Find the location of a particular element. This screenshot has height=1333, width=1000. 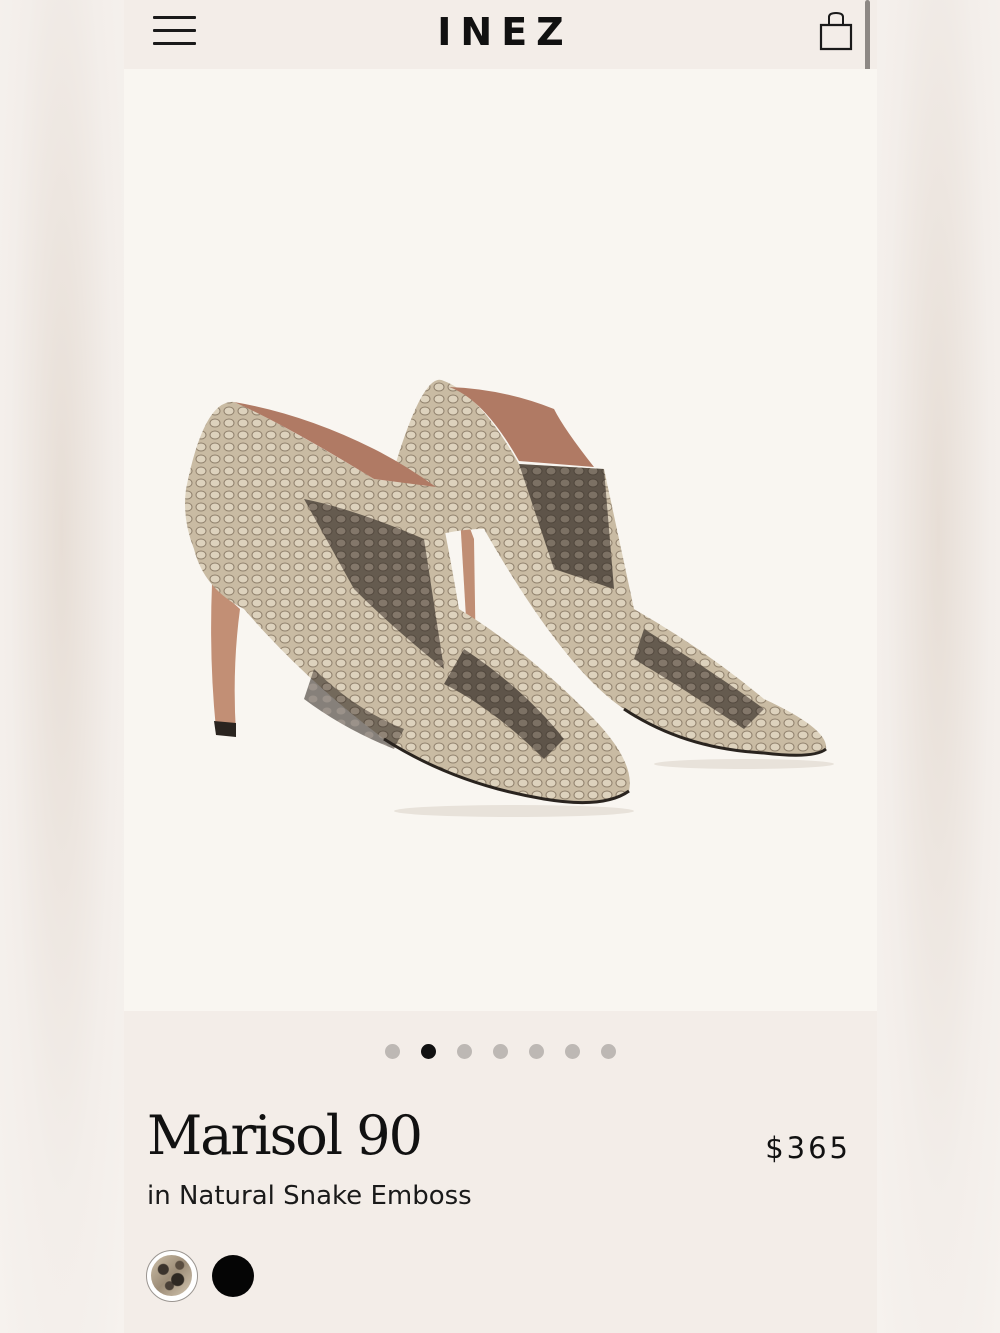

swatch-black is located at coordinates (233, 1276).